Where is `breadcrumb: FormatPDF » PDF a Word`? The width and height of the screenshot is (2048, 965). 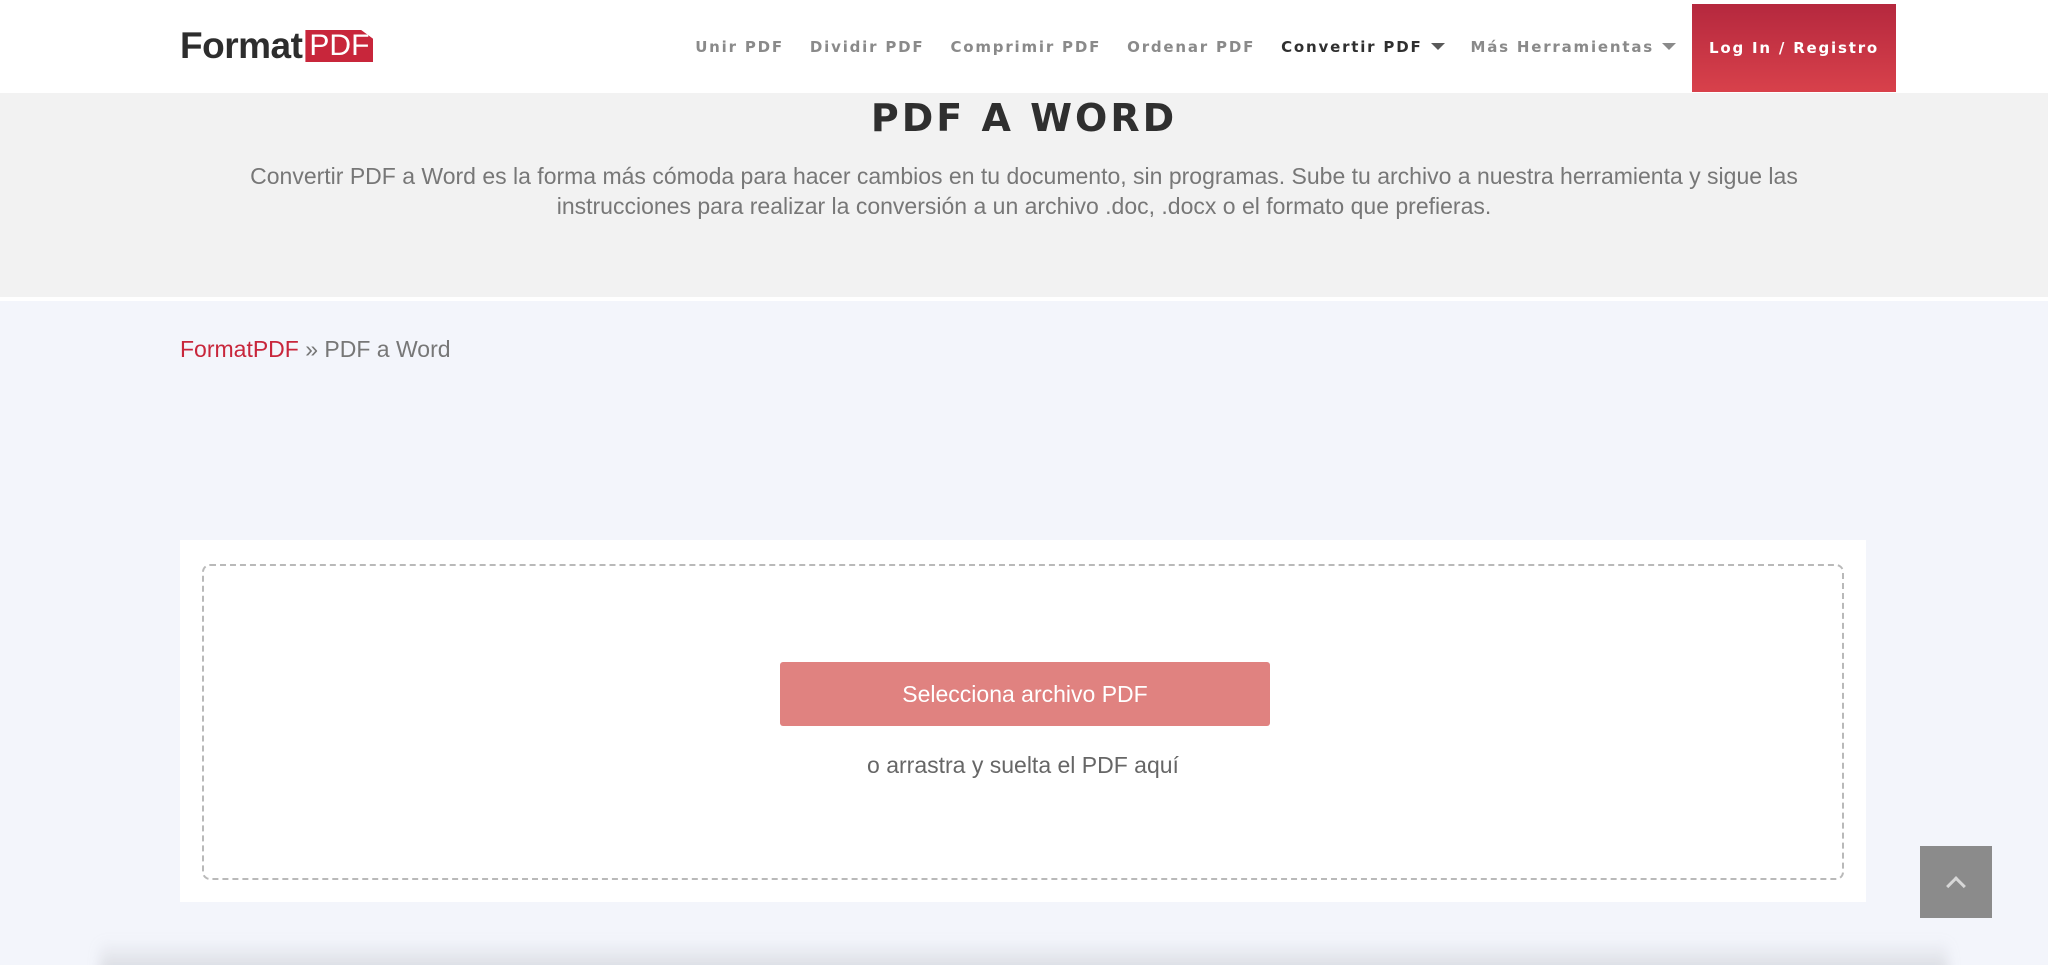
breadcrumb: FormatPDF » PDF a Word is located at coordinates (315, 349).